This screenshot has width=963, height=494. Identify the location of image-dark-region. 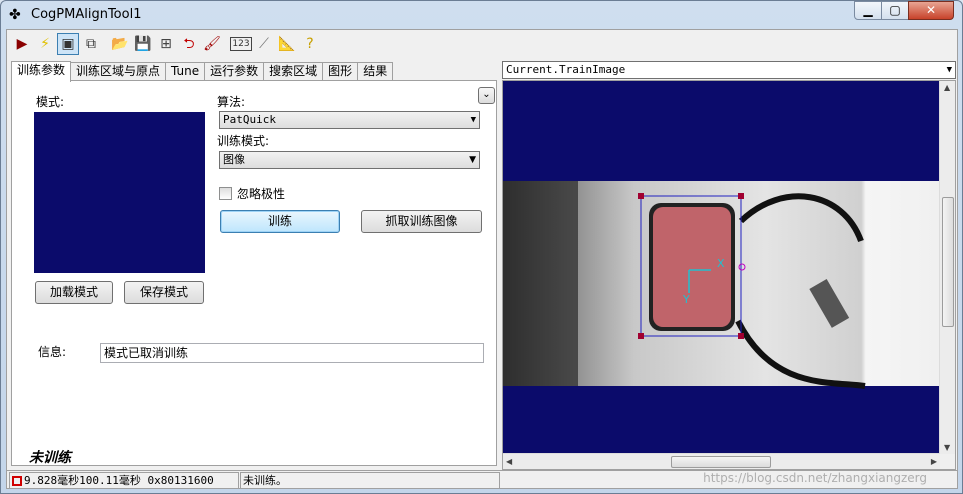
(540, 283).